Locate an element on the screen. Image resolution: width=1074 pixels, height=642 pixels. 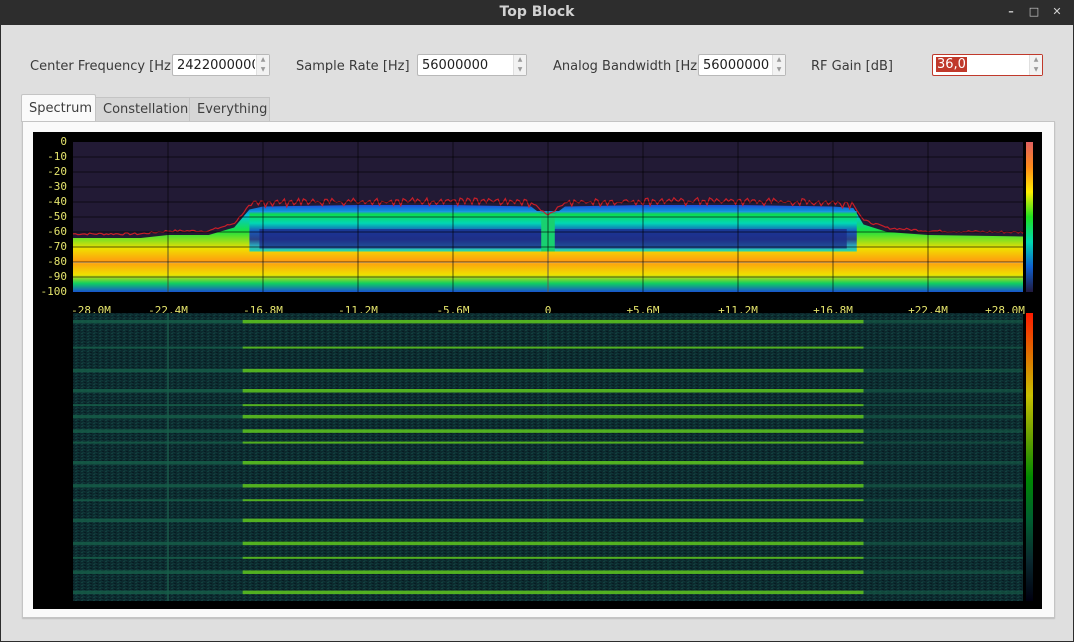
tab-constellation: Constellation is located at coordinates (142, 109).